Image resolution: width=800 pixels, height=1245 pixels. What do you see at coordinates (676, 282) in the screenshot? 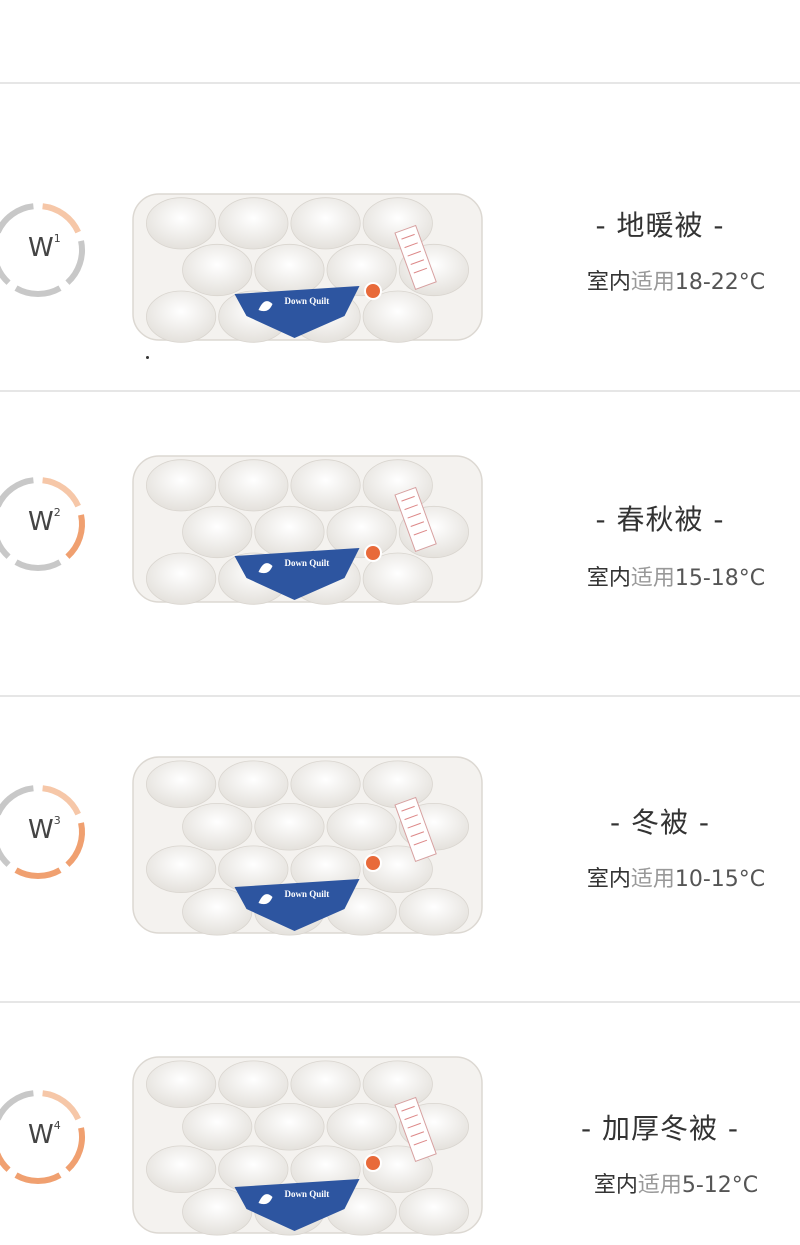
I see `temperature-range: 室内适用18-22°C` at bounding box center [676, 282].